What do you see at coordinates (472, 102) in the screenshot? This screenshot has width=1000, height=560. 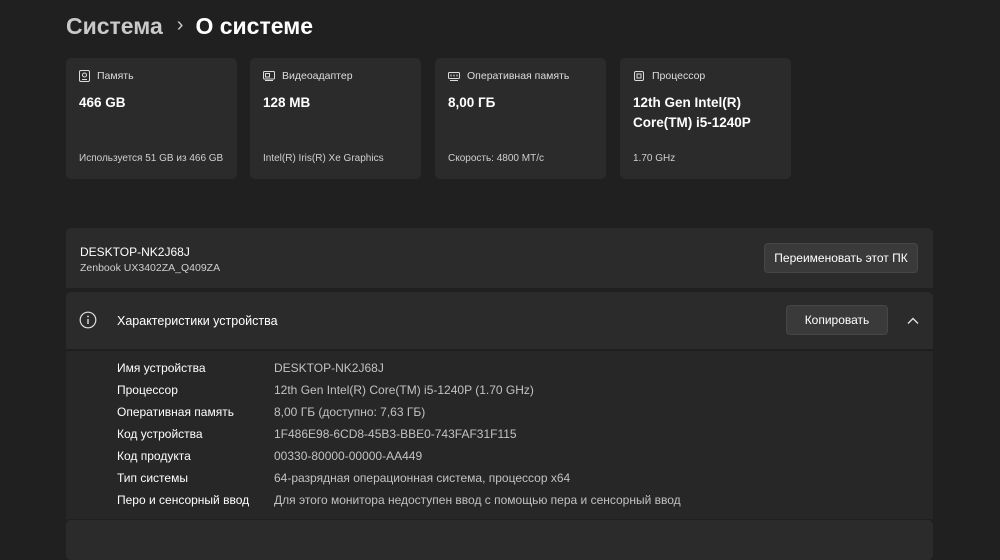 I see `ram-card-value: 8,00 ГБ` at bounding box center [472, 102].